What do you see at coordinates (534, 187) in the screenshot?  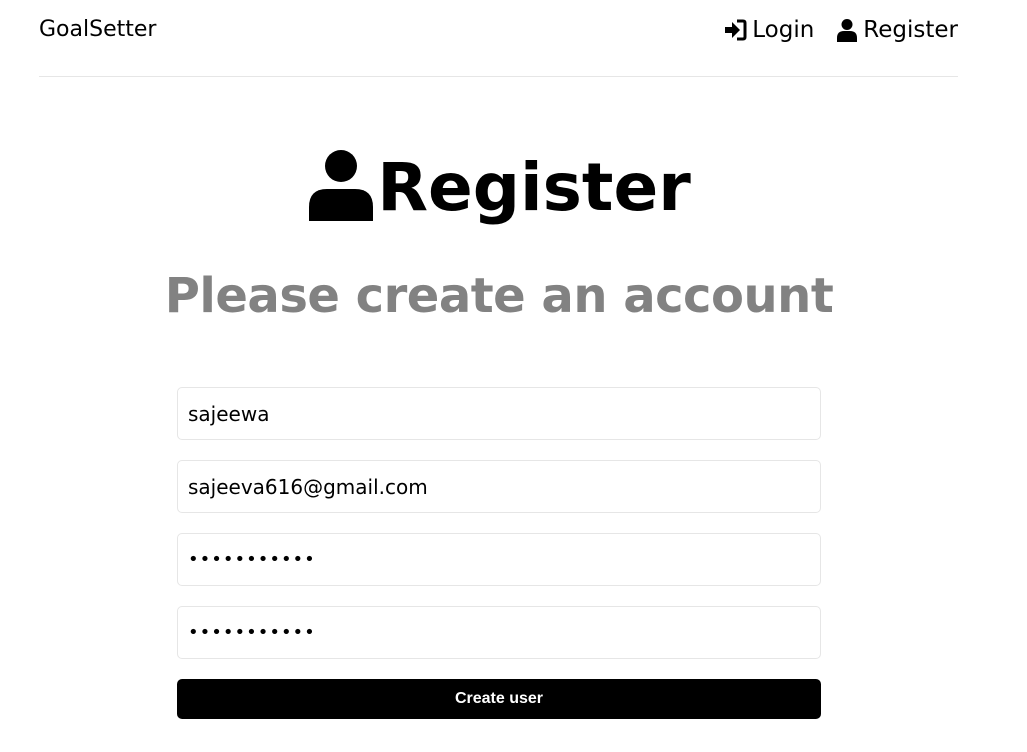 I see `page-title: Register` at bounding box center [534, 187].